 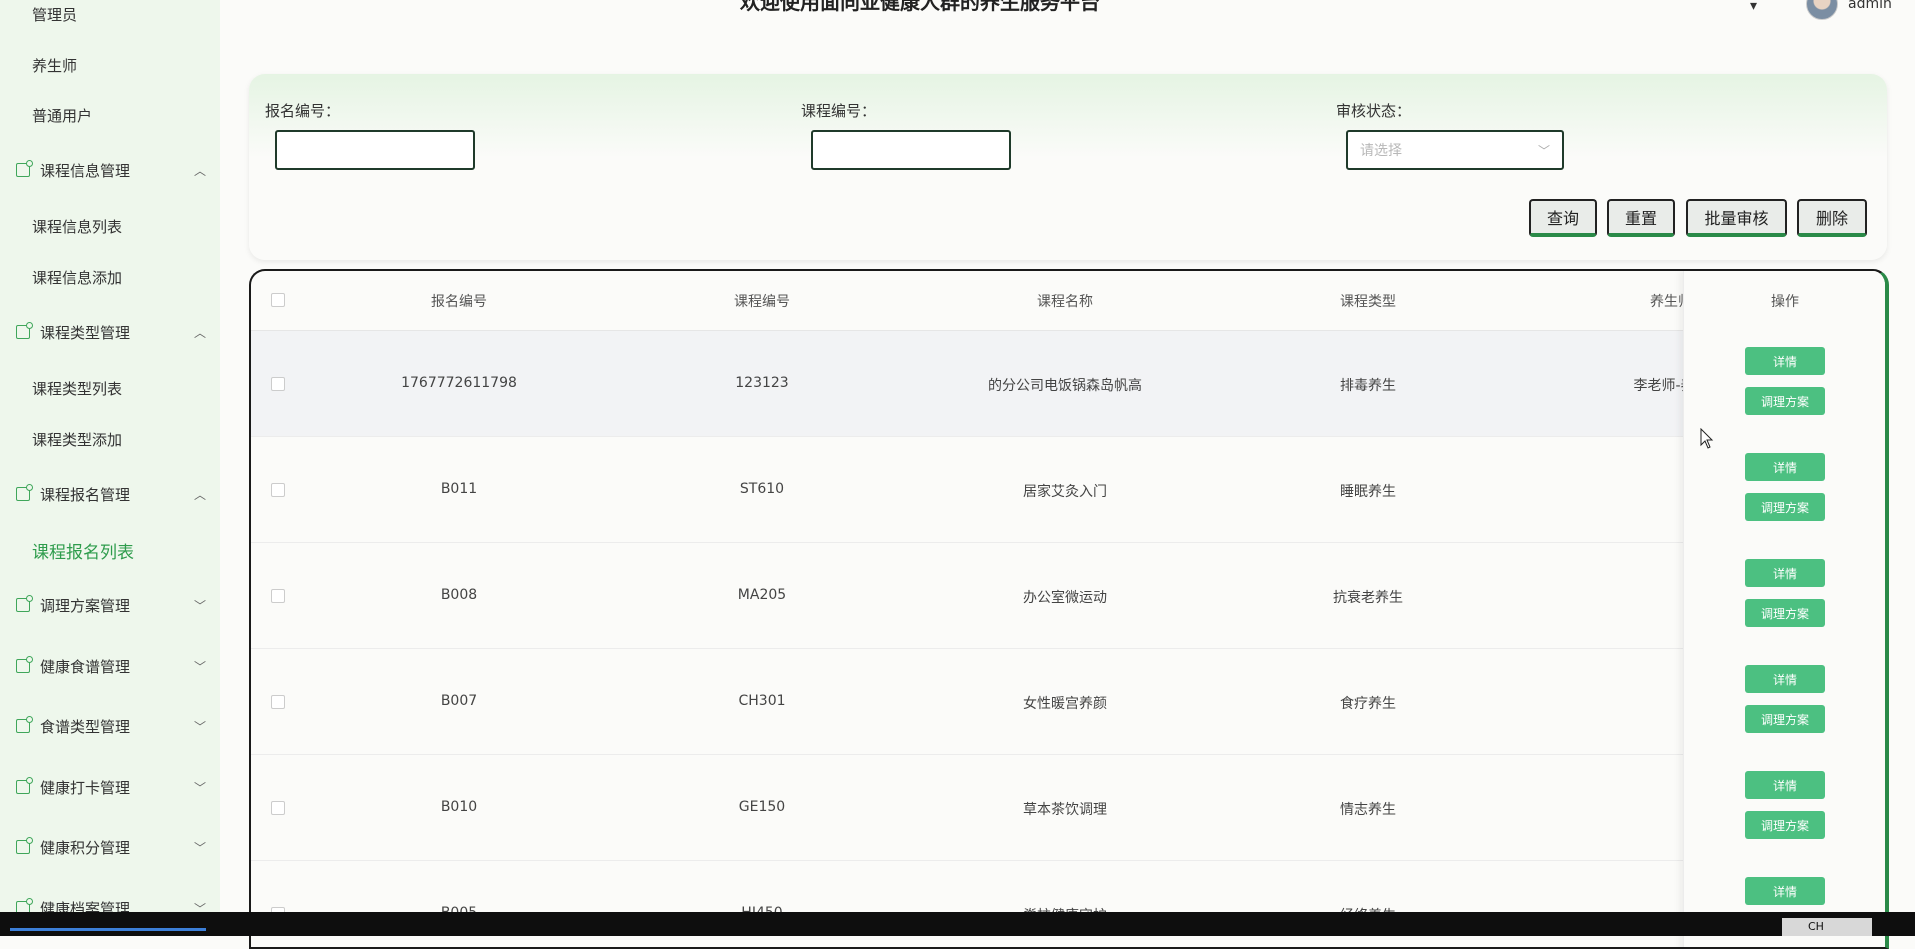 What do you see at coordinates (54, 14) in the screenshot?
I see `sidebar-item-admin: 管理员` at bounding box center [54, 14].